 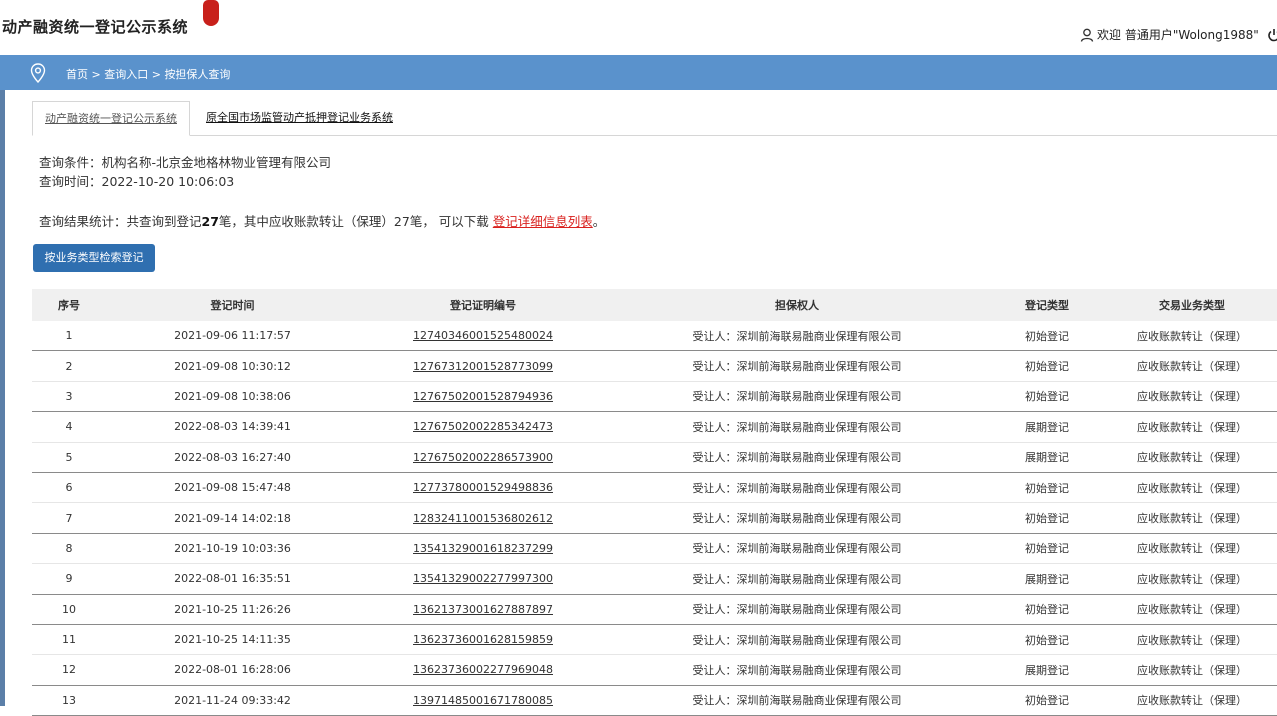 What do you see at coordinates (232, 579) in the screenshot?
I see `cell-time: 2022-08-01 16:35:51` at bounding box center [232, 579].